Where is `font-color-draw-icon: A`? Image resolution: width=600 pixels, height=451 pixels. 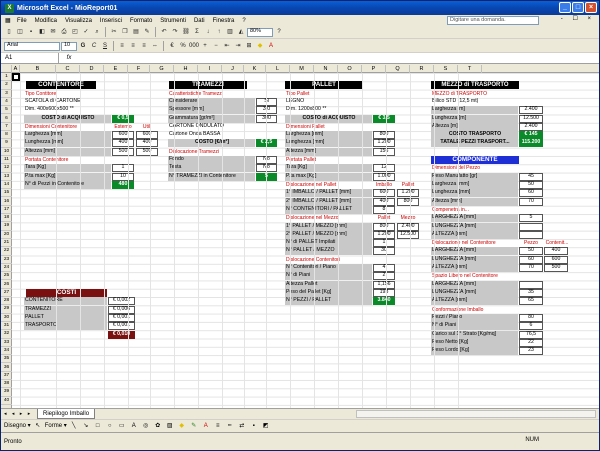
font-color-draw-icon: A is located at coordinates (206, 426).